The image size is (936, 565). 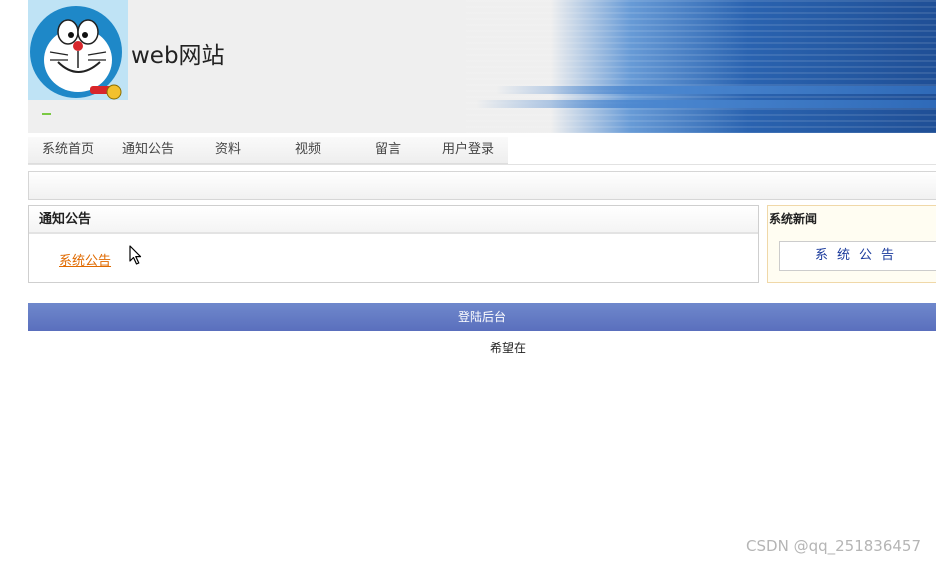 I want to click on mouse-cursor-icon, so click(x=136, y=257).